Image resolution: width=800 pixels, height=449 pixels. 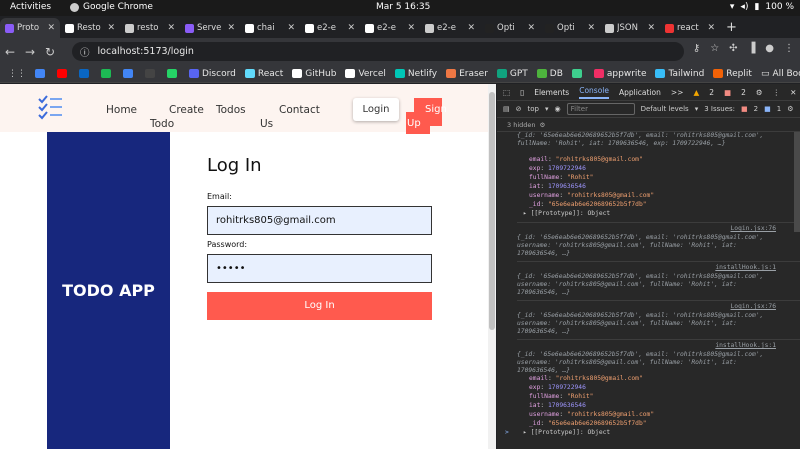 I want to click on all-bookmarks-button: ▭All Bookmarks, so click(x=780, y=74).